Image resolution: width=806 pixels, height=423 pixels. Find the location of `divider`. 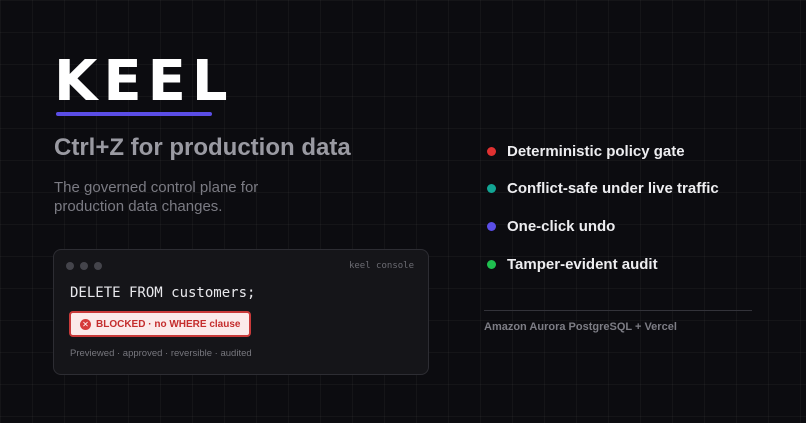

divider is located at coordinates (618, 310).